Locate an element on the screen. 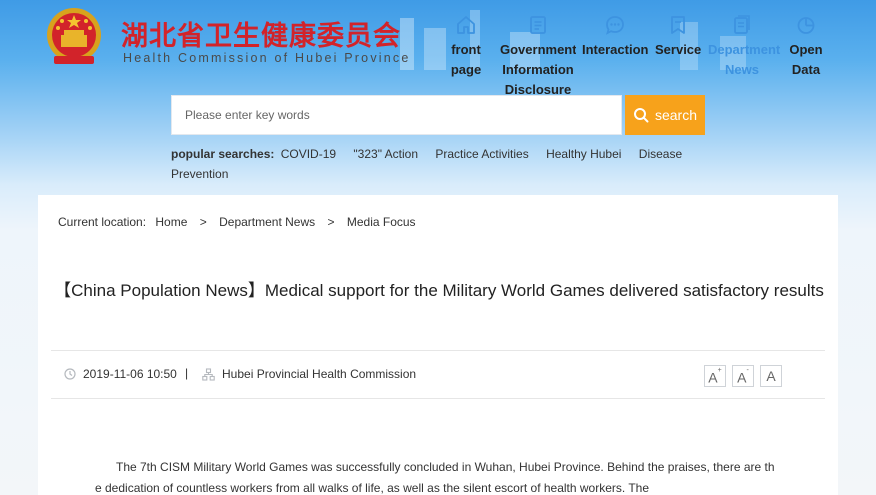  nav-item-front-page: front page is located at coordinates (466, 47).